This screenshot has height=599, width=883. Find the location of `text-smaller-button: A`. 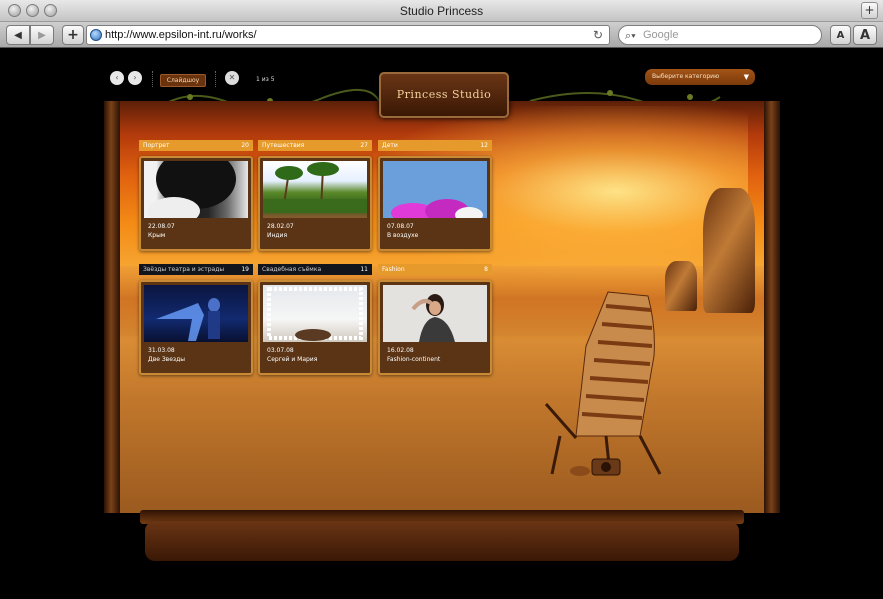

text-smaller-button: A is located at coordinates (840, 35).